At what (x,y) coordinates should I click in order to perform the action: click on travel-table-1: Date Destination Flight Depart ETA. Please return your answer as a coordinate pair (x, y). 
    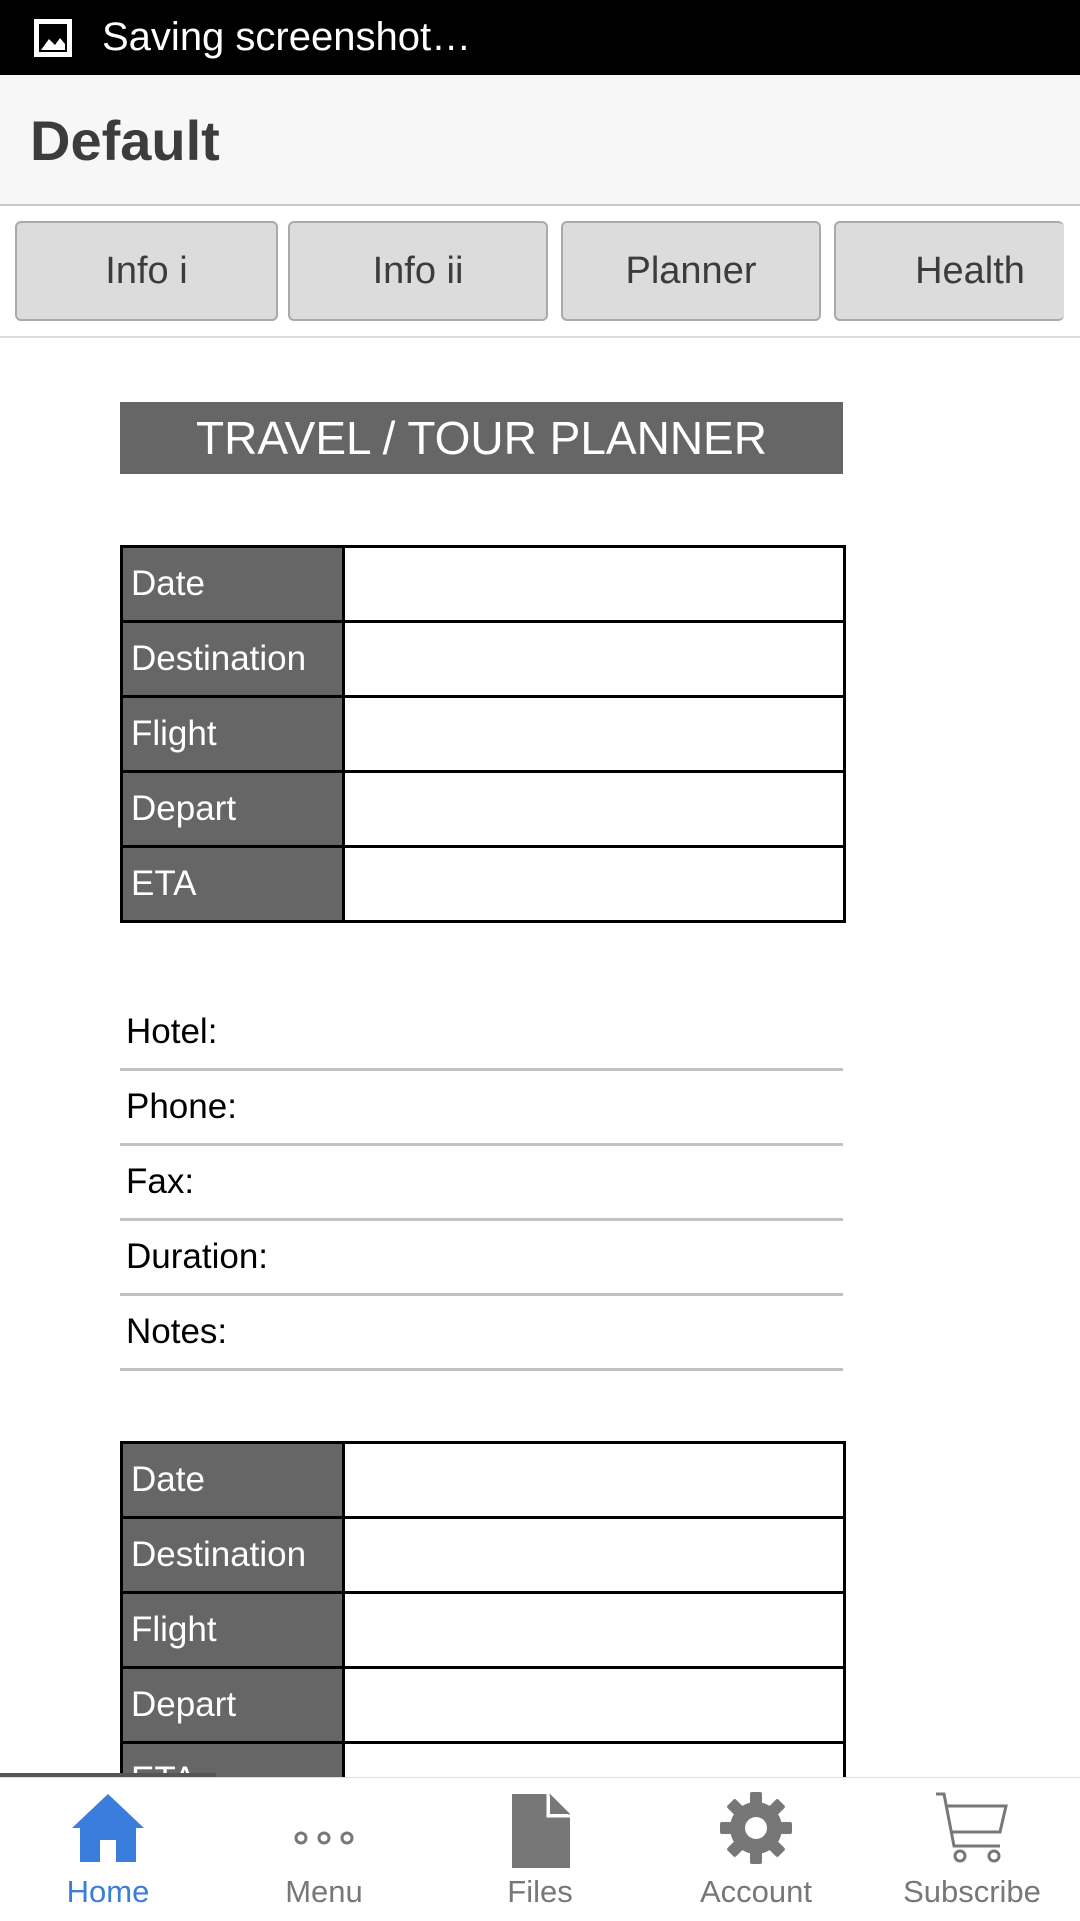
    Looking at the image, I should click on (483, 734).